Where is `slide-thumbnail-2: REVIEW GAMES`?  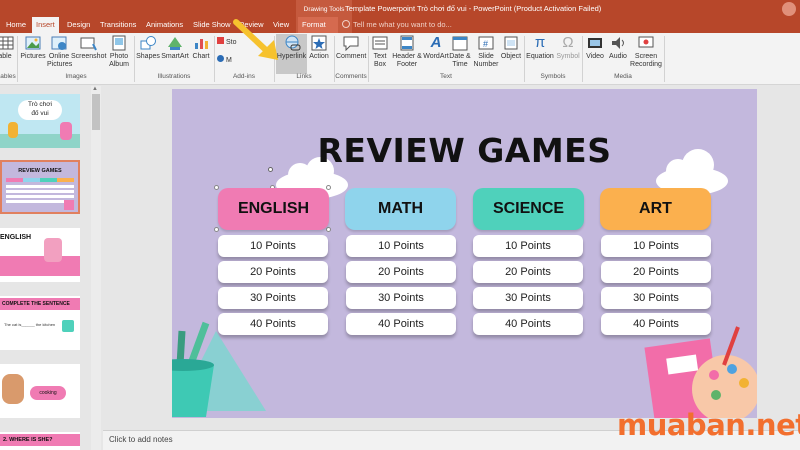 slide-thumbnail-2: REVIEW GAMES is located at coordinates (40, 187).